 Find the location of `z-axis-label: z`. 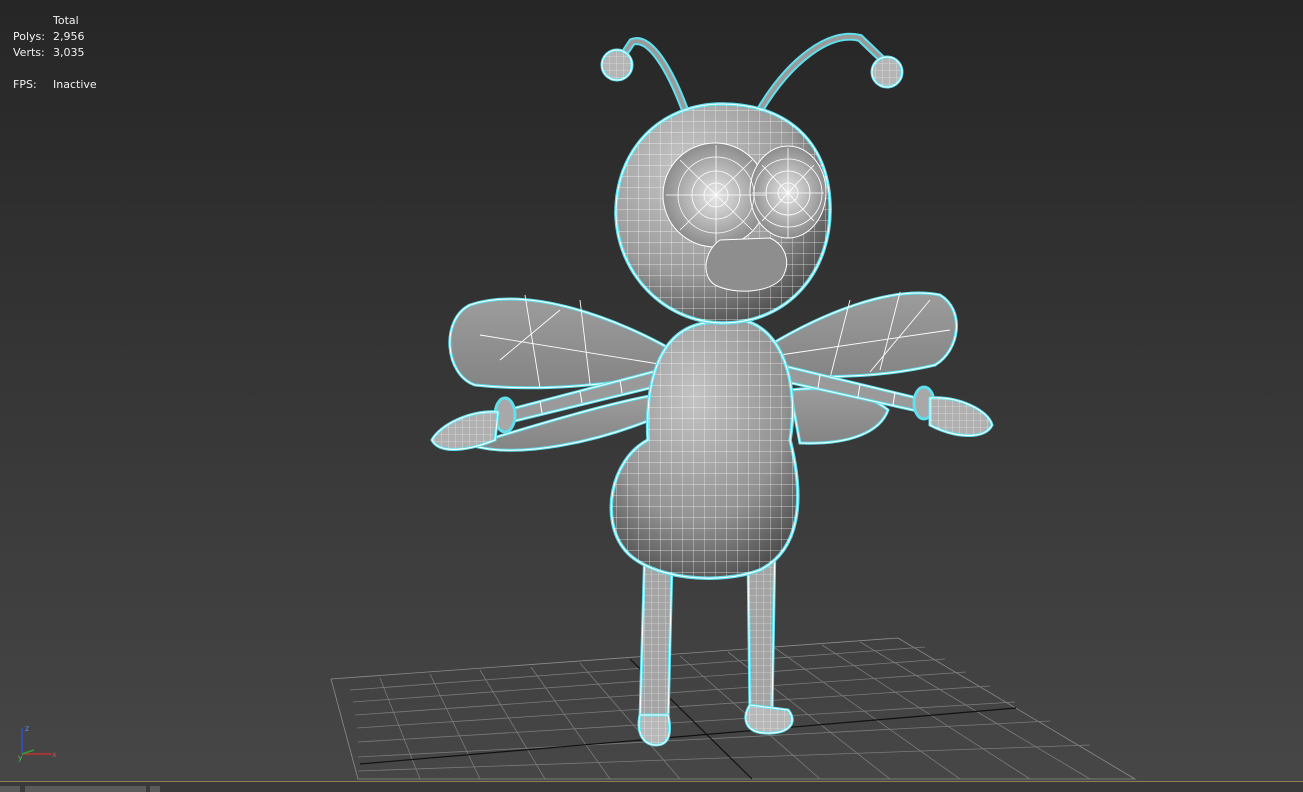

z-axis-label: z is located at coordinates (27, 728).